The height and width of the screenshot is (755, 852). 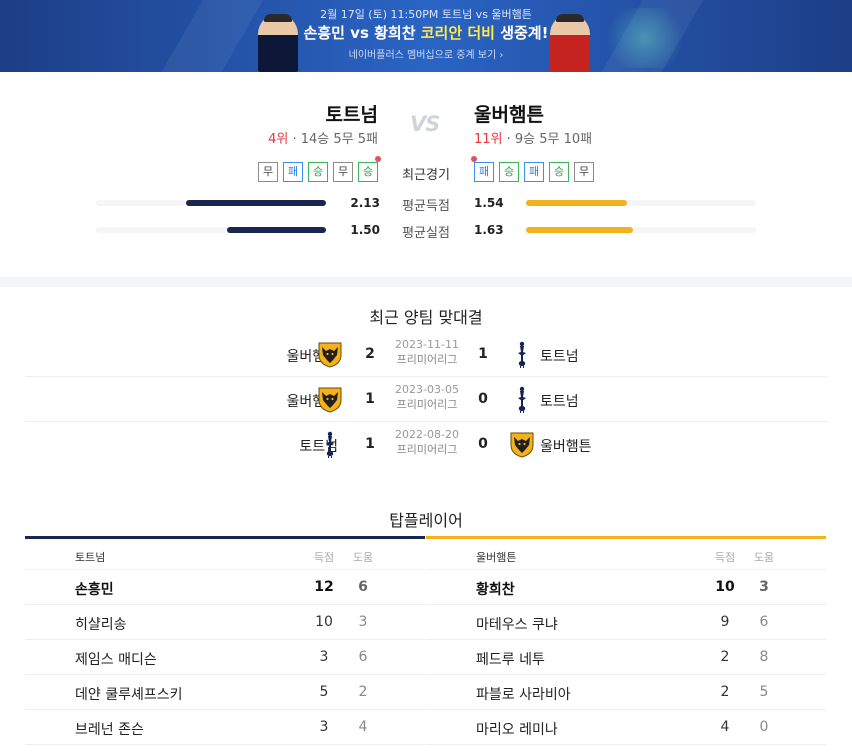 What do you see at coordinates (626, 657) in the screenshot?
I see `player-row: 페드루 네투 2 8` at bounding box center [626, 657].